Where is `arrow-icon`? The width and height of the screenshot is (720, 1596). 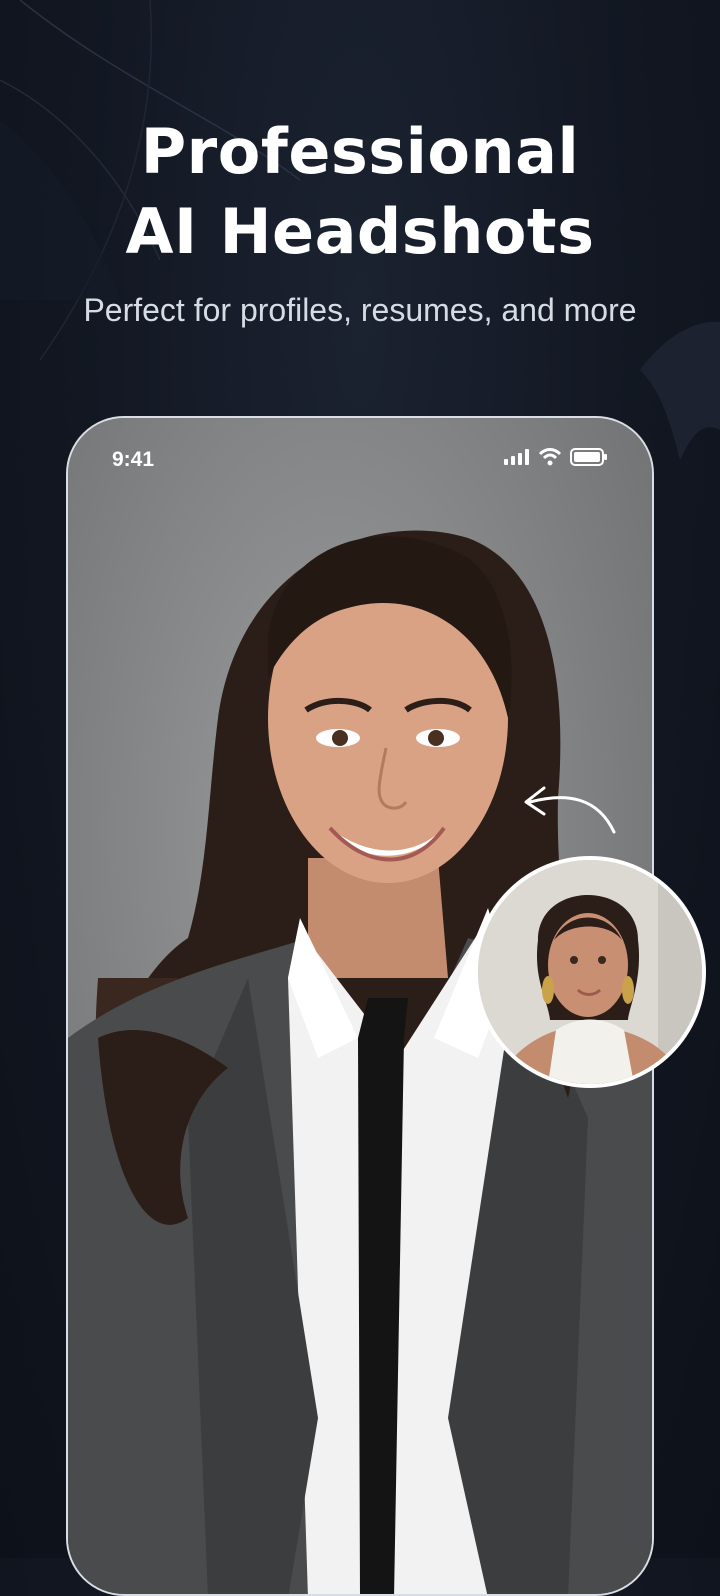
arrow-icon is located at coordinates (570, 810).